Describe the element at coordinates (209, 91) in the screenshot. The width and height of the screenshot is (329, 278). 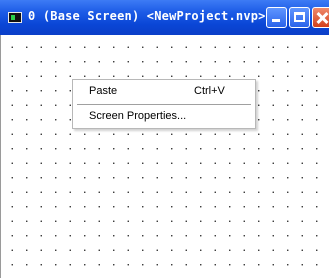
I see `menu-item-shortcut: Ctrl+V` at that location.